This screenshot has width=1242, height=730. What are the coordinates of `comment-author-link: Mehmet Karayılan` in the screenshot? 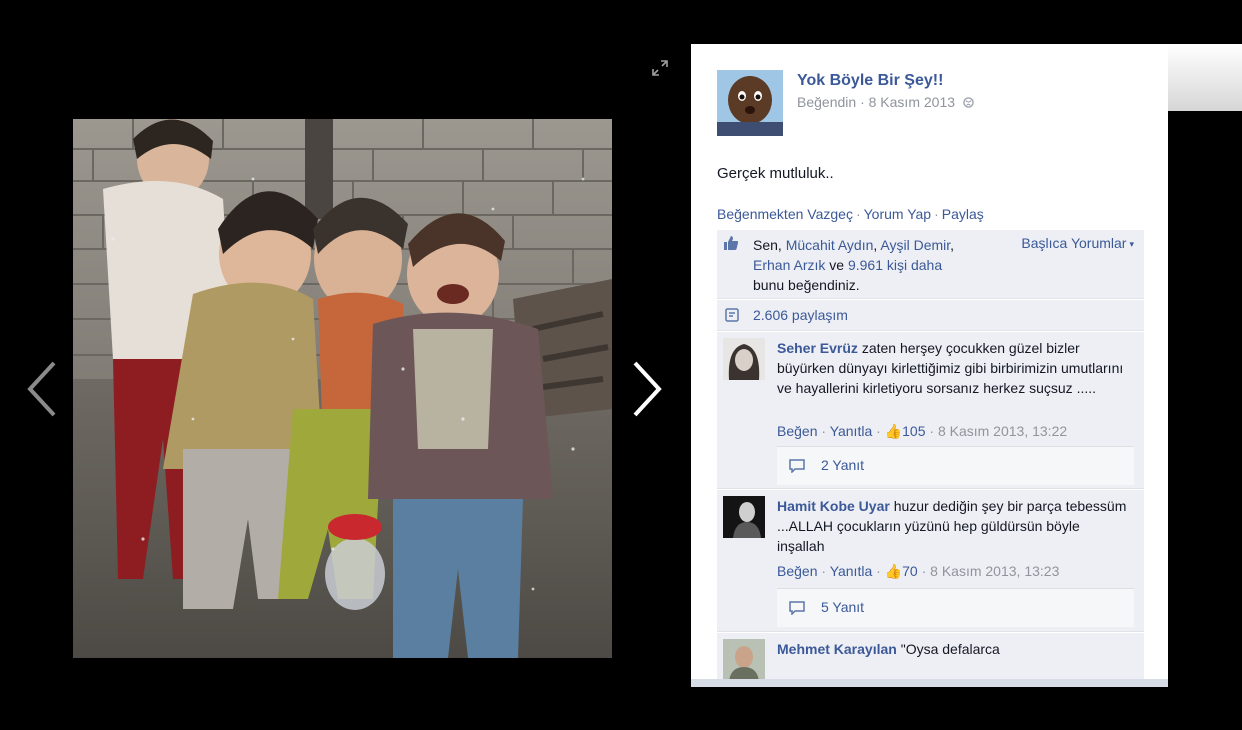 It's located at (837, 649).